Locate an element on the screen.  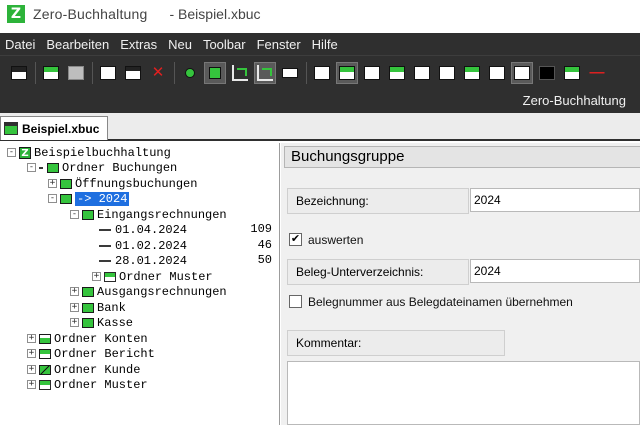
document-tab-strip: Beispiel.xbuc is located at coordinates (320, 127).